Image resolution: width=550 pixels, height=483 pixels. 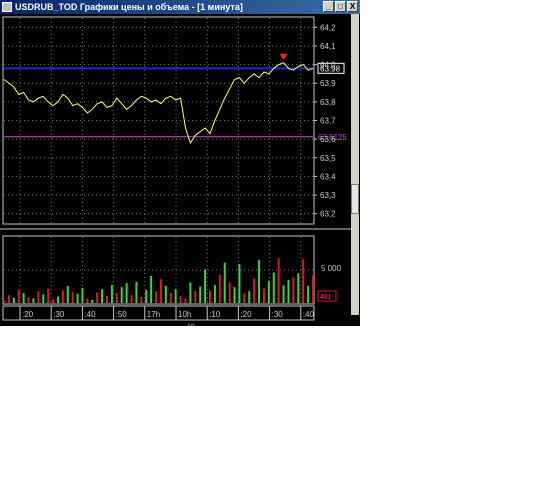 What do you see at coordinates (328, 176) in the screenshot?
I see `price-tick-label: 63,4` at bounding box center [328, 176].